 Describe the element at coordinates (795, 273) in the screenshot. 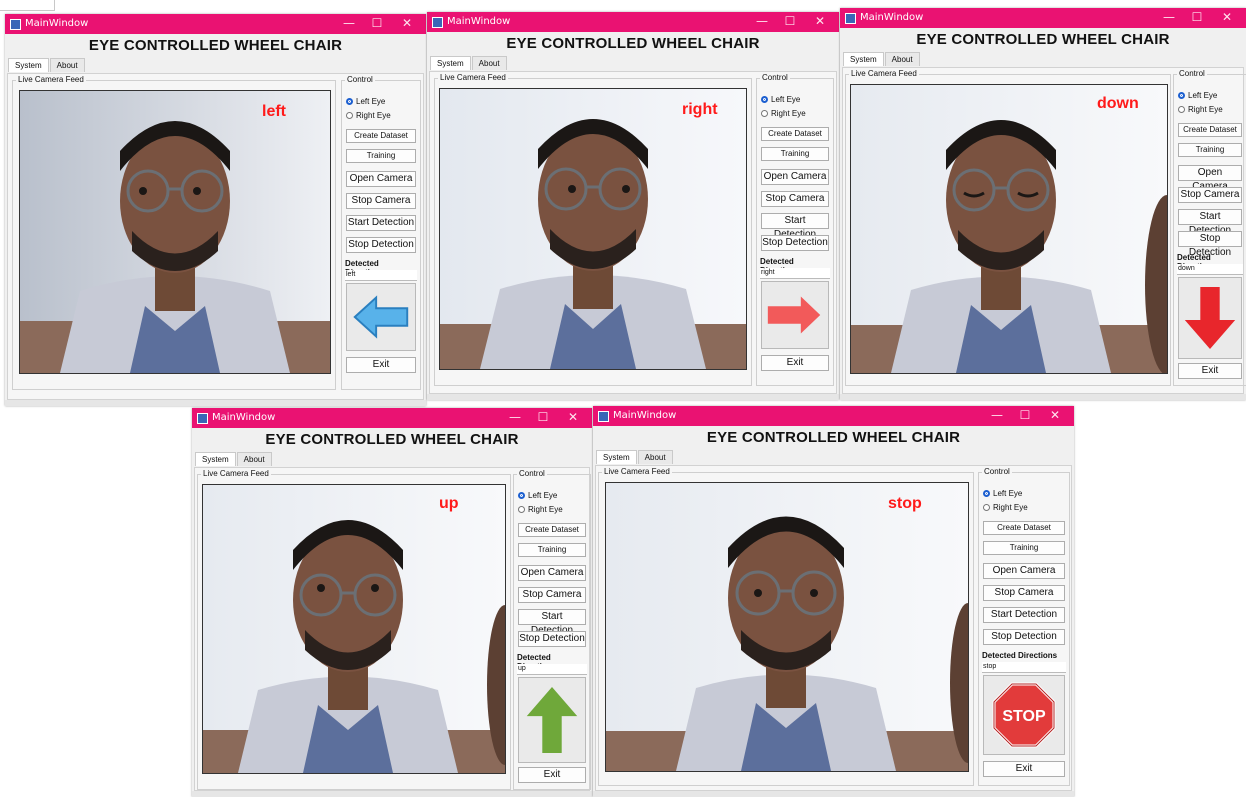

I see `detected-direction-value: right` at that location.